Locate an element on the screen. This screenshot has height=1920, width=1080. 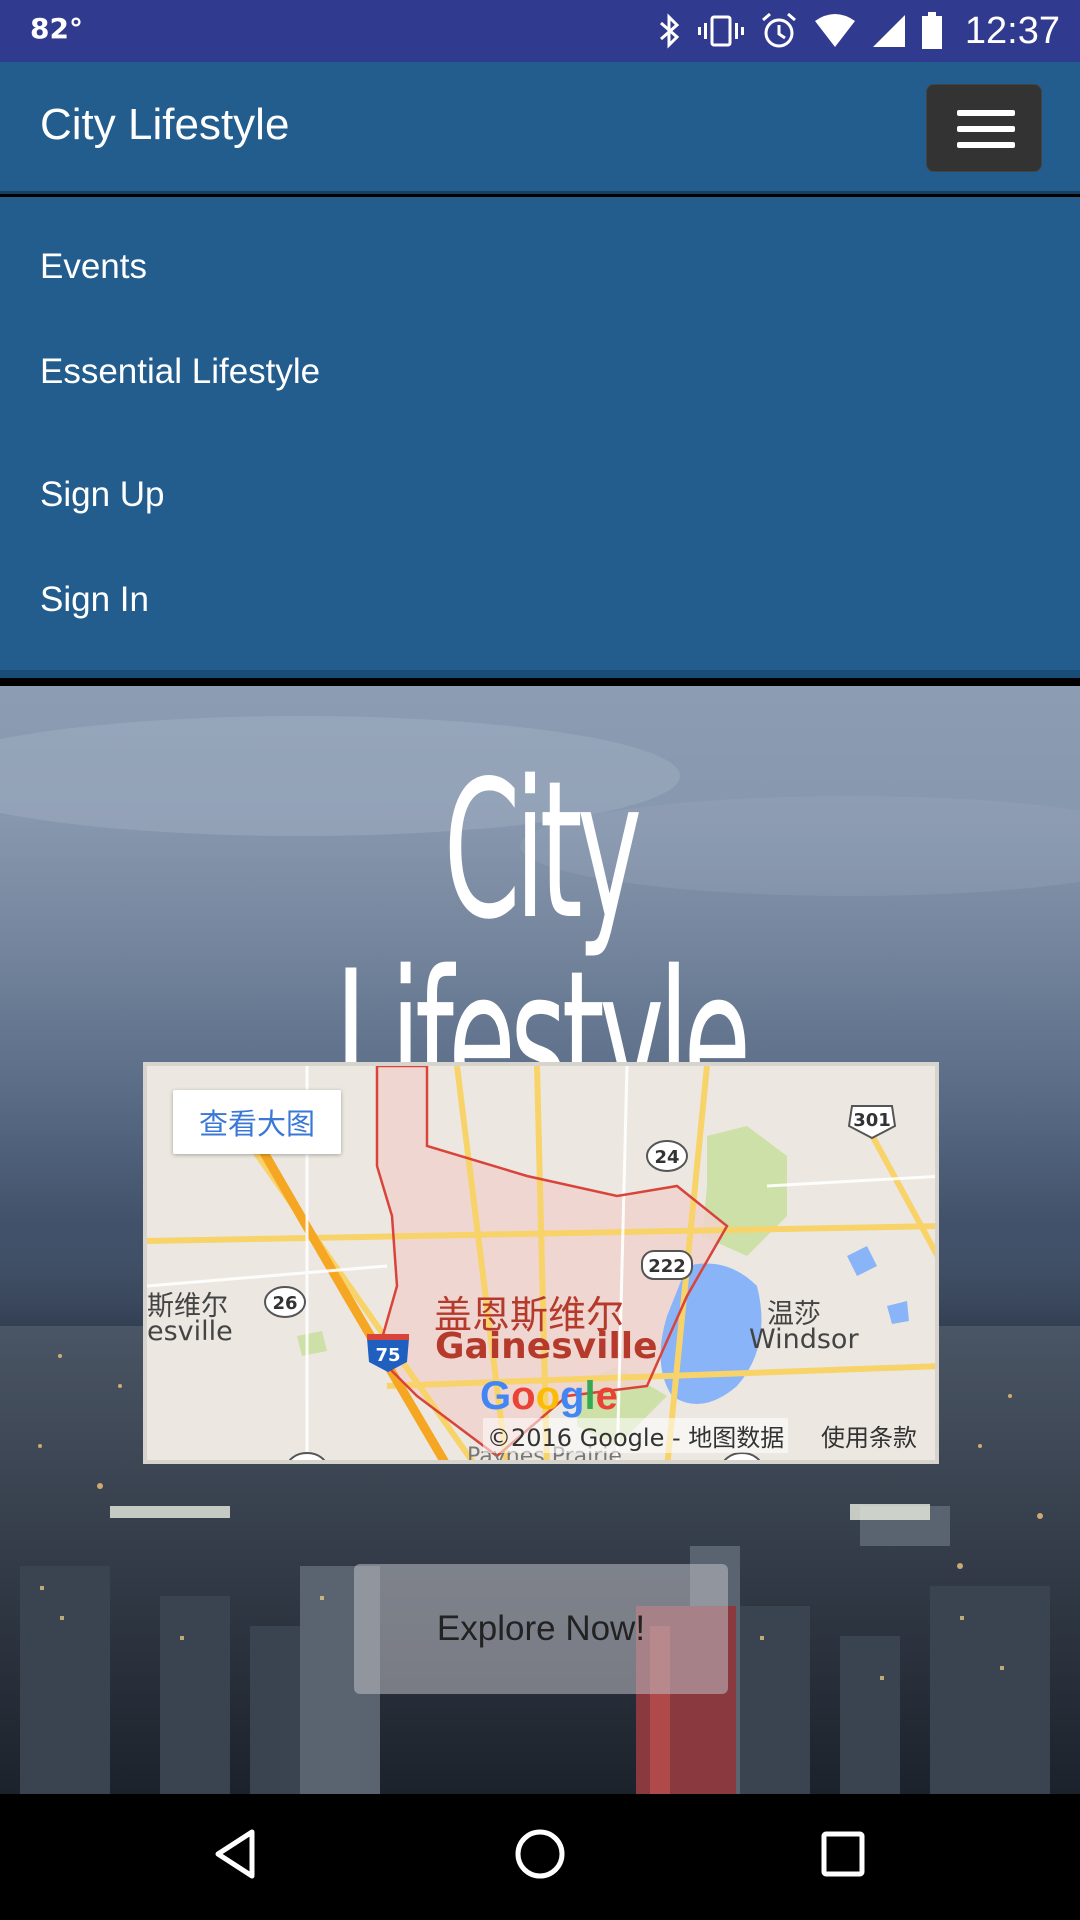
menu-toggle-button is located at coordinates (984, 128).